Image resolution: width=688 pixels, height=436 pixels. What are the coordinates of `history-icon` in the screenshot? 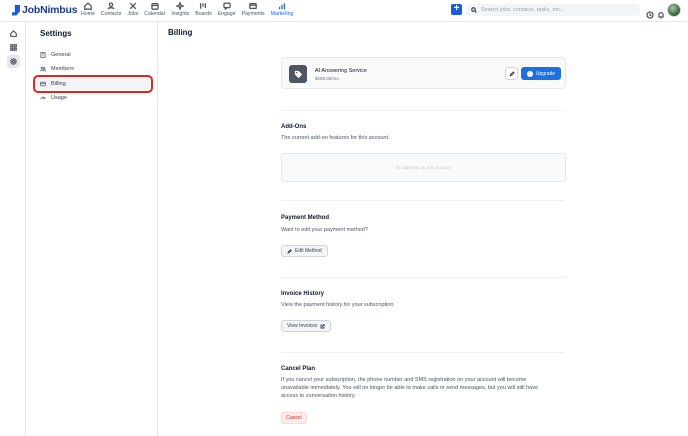 It's located at (650, 15).